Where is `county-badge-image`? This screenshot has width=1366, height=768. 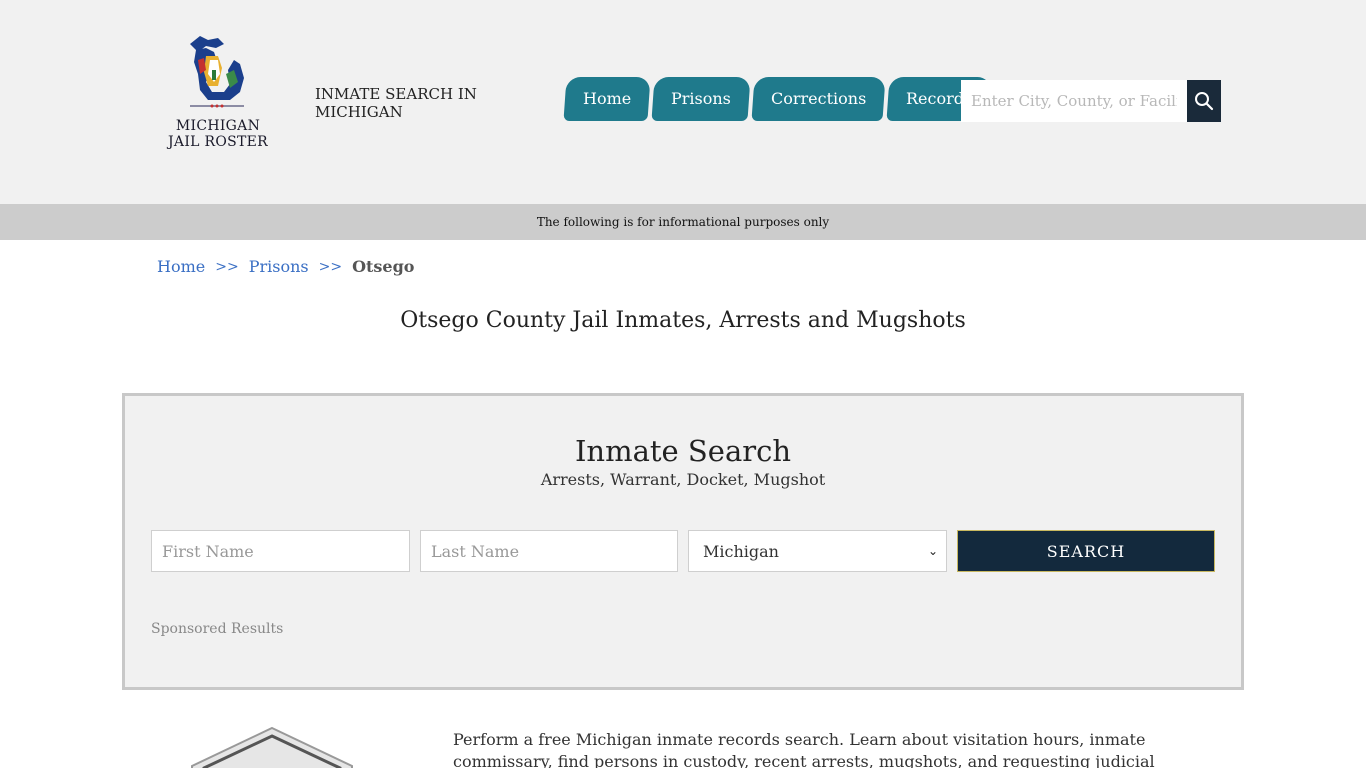 county-badge-image is located at coordinates (272, 747).